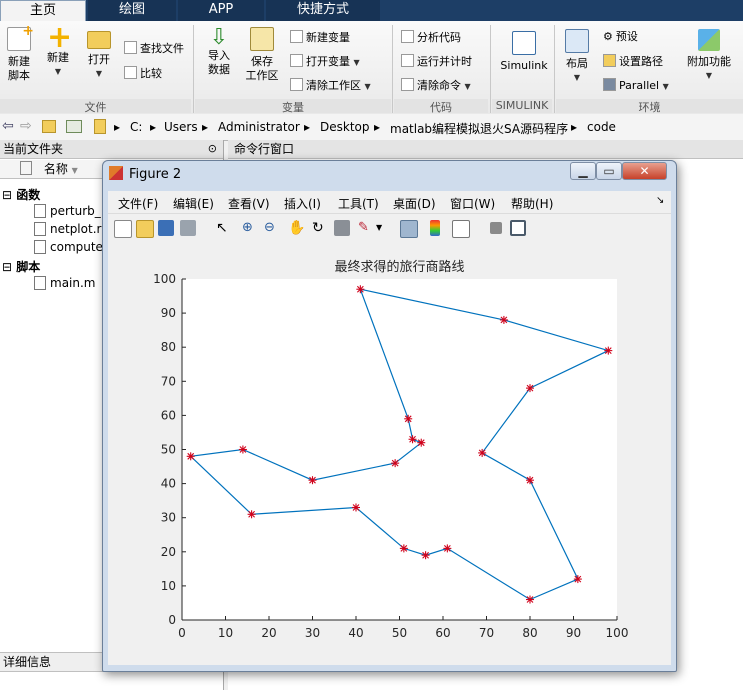 The width and height of the screenshot is (743, 690). What do you see at coordinates (532, 203) in the screenshot?
I see `menu-help: 帮助(H)` at bounding box center [532, 203].